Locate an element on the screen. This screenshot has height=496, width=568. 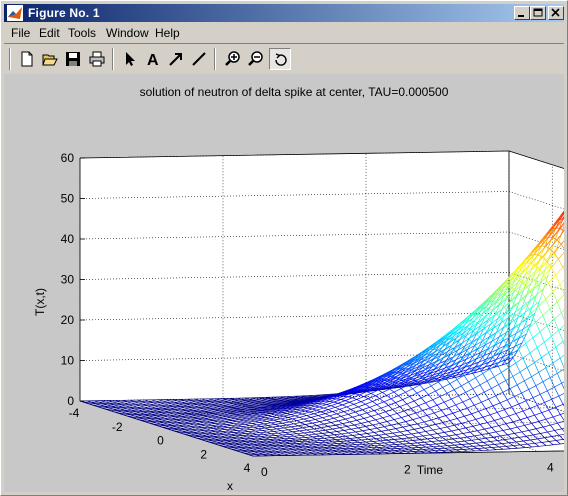
zoom-in-icon is located at coordinates (232, 58).